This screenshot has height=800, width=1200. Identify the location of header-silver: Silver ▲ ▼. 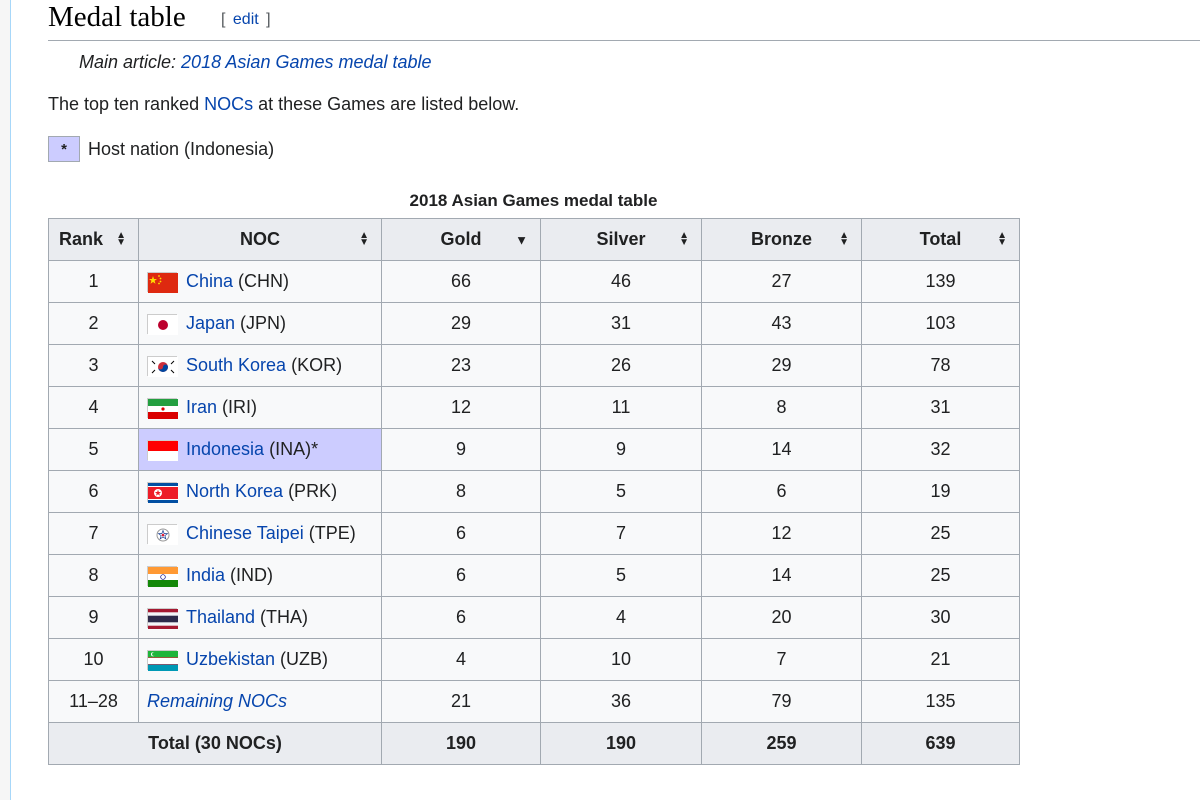
(621, 239).